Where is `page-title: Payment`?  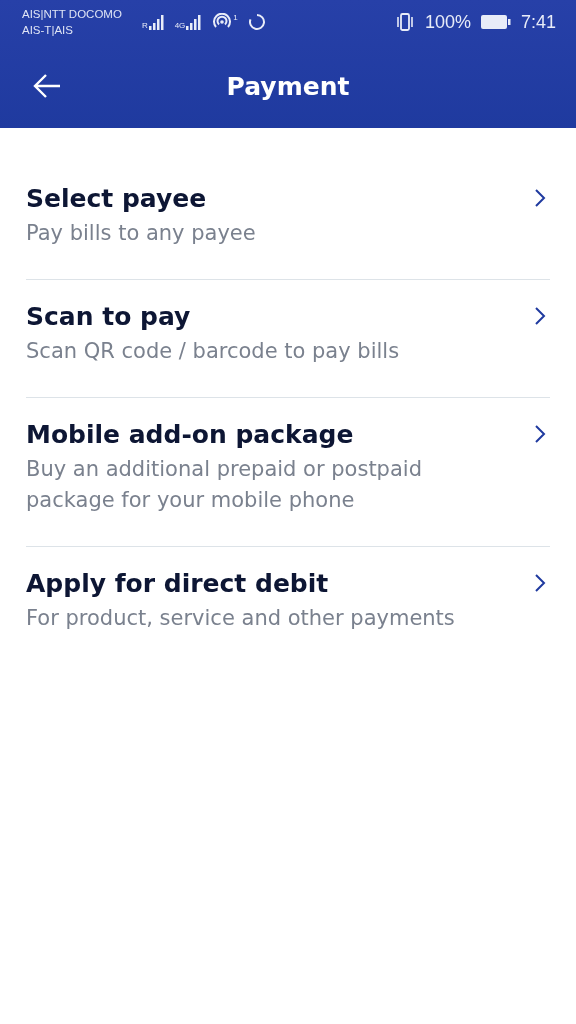
page-title: Payment is located at coordinates (288, 86).